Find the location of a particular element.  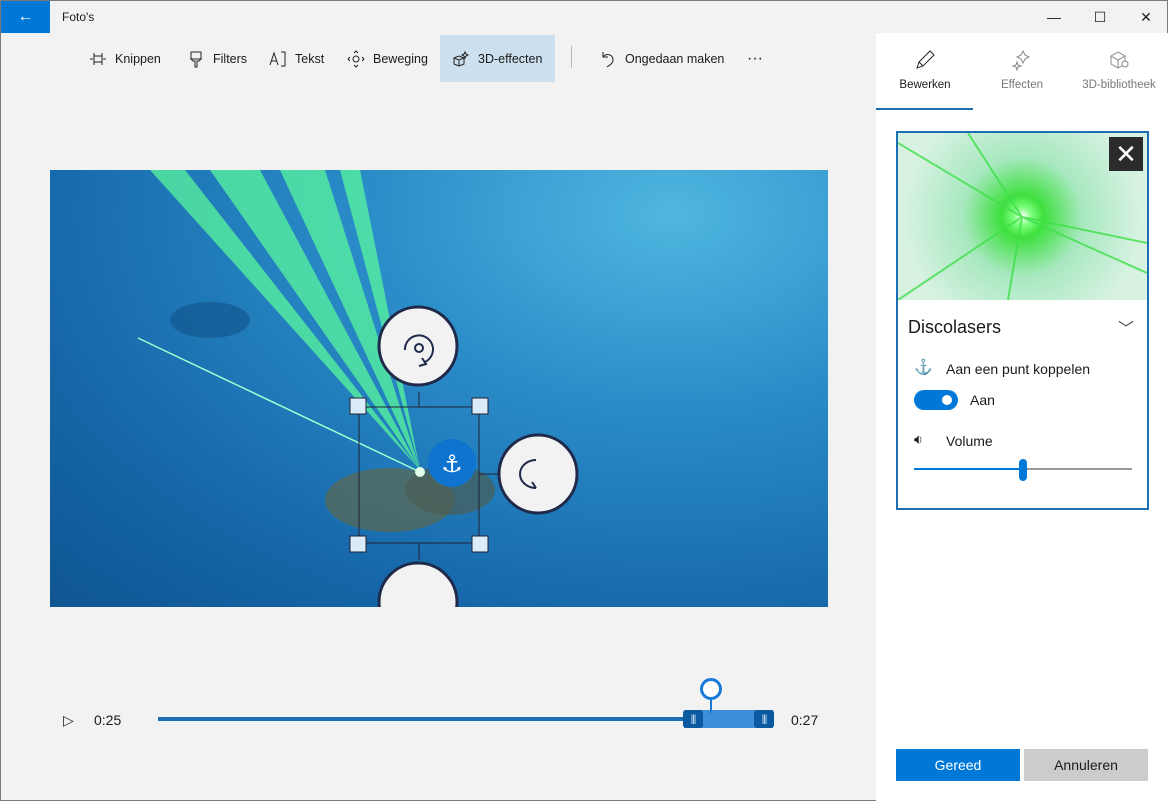

close-button: ✕ is located at coordinates (1145, 17).